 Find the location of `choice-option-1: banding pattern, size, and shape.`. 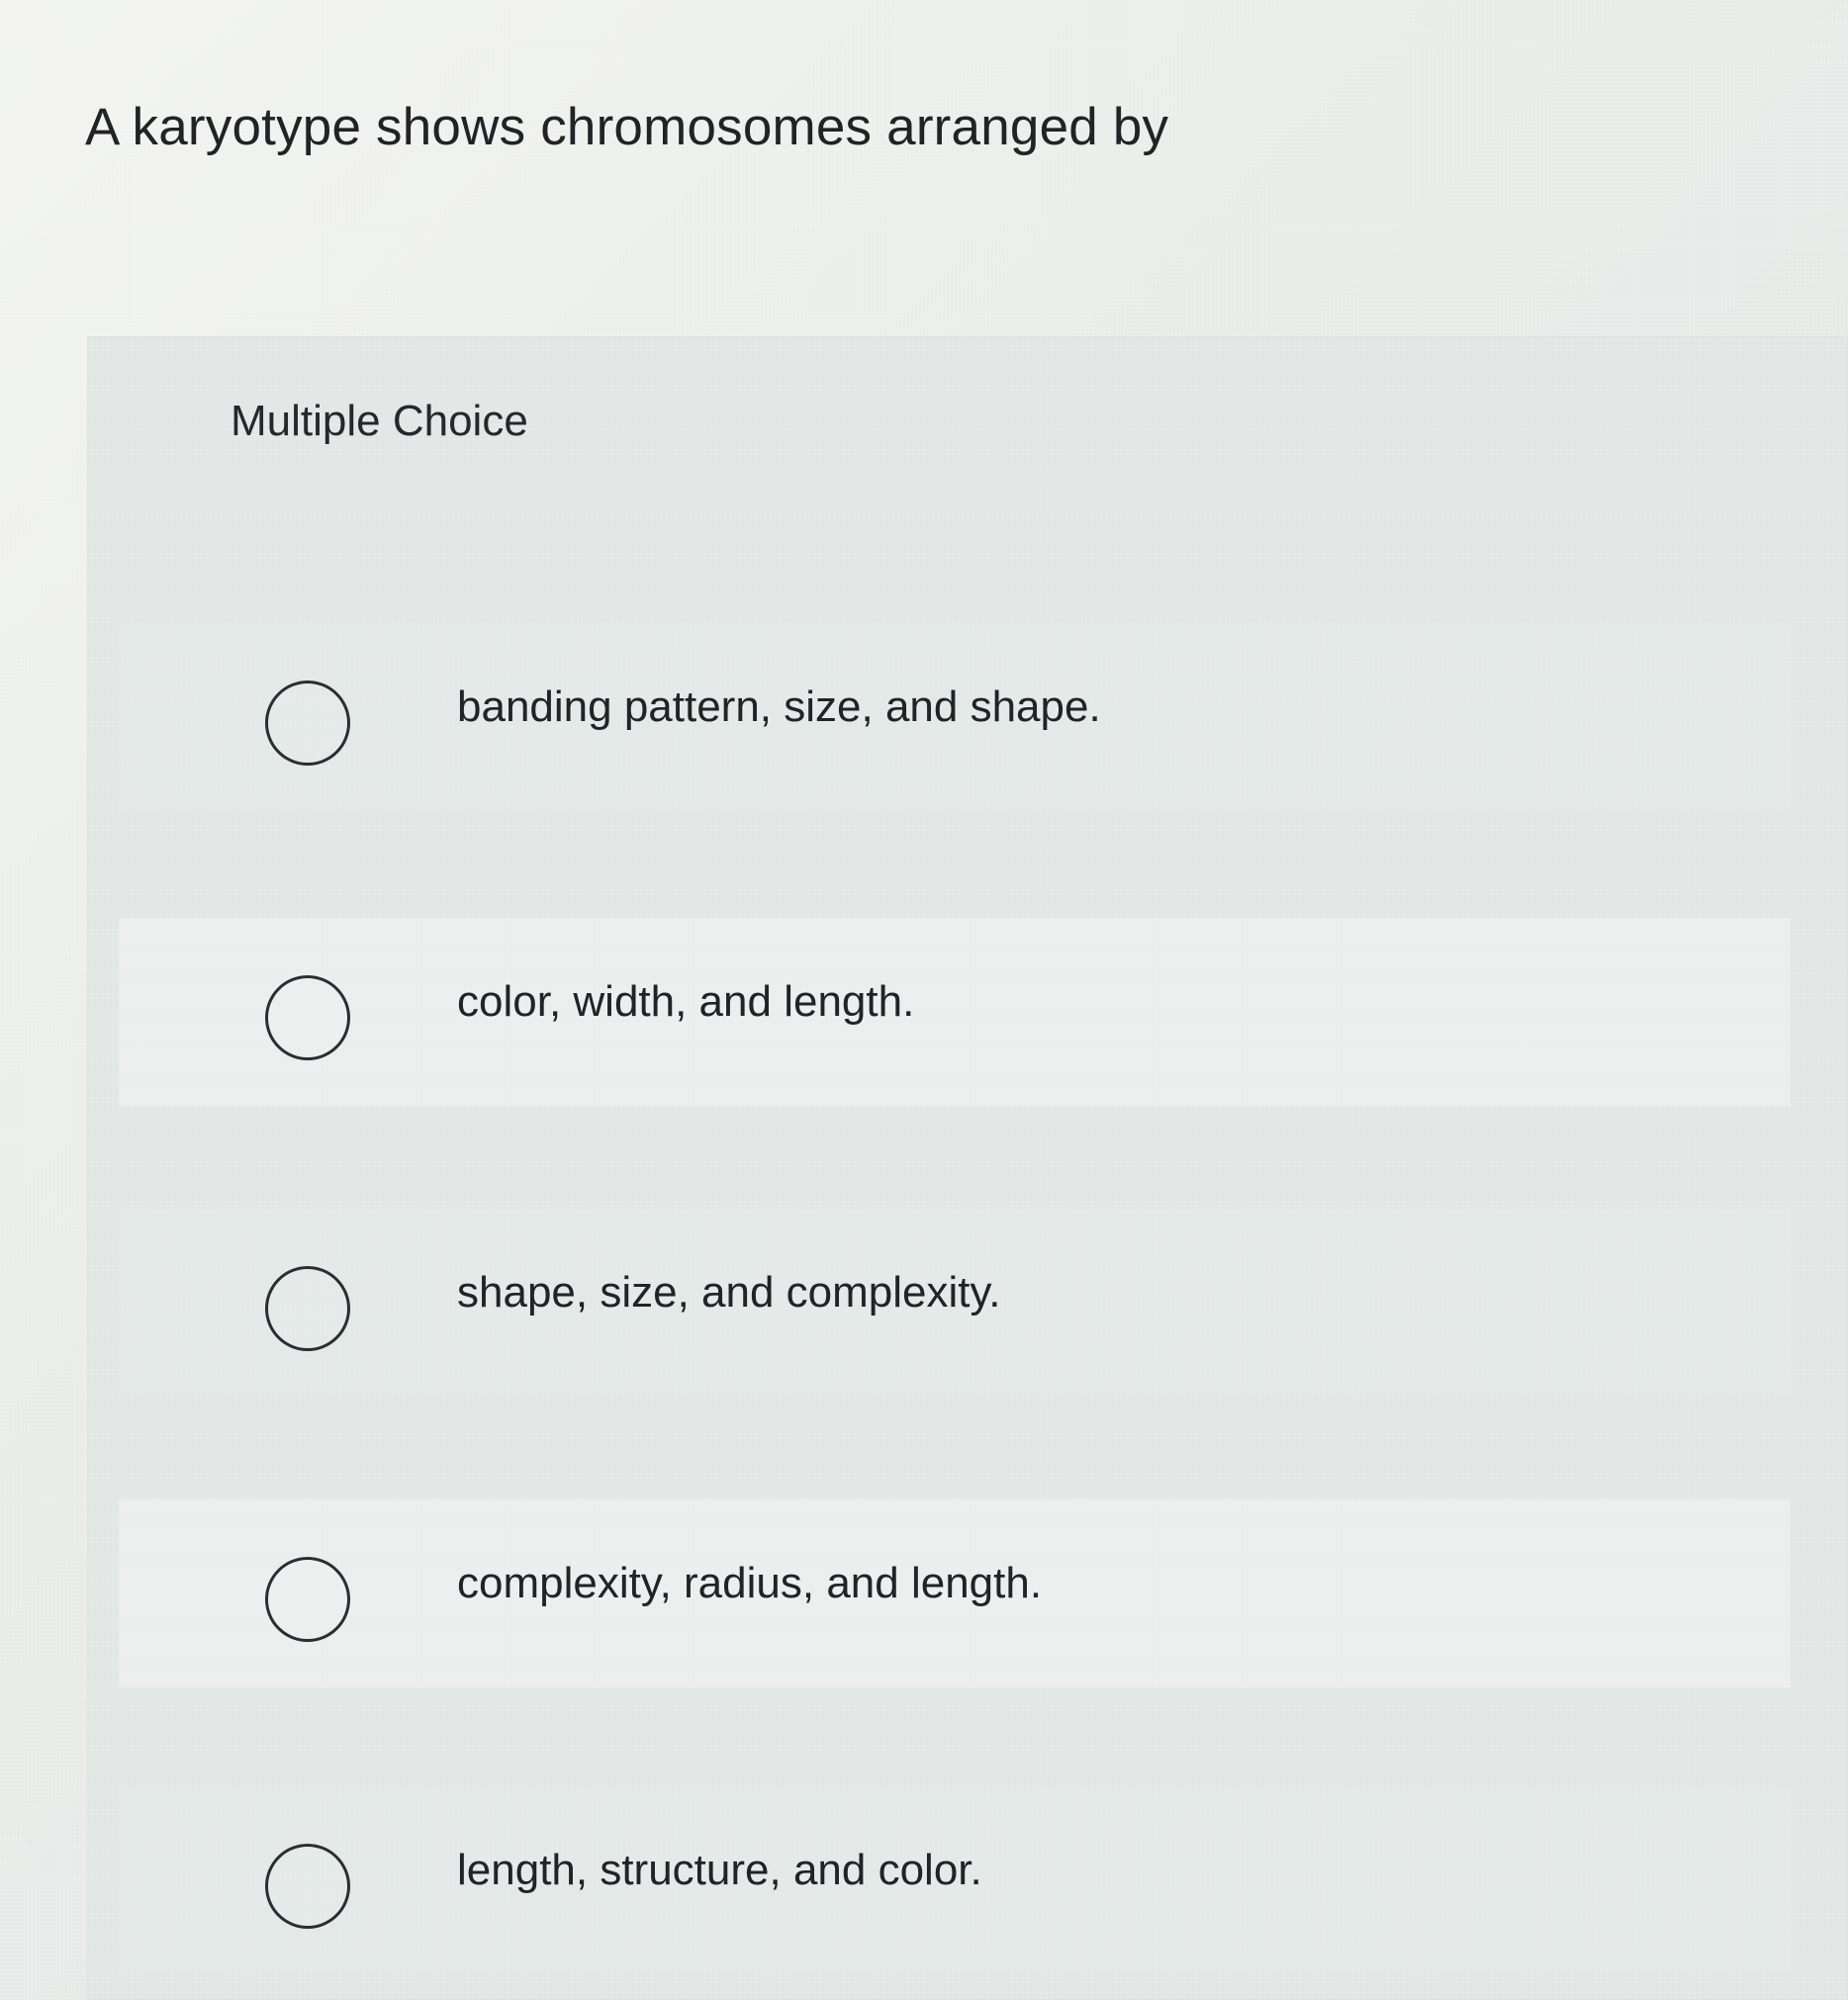

choice-option-1: banding pattern, size, and shape. is located at coordinates (955, 717).